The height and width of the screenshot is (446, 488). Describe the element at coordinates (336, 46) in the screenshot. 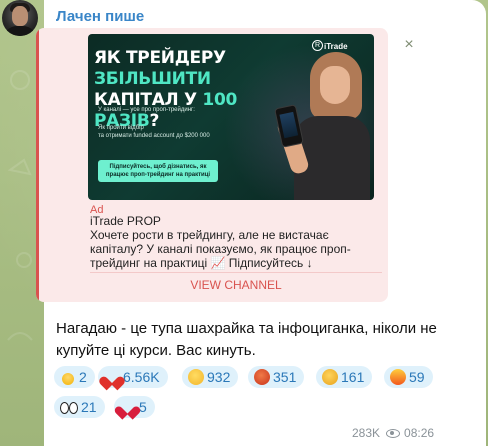

I see `banner-brand: iTrade` at that location.